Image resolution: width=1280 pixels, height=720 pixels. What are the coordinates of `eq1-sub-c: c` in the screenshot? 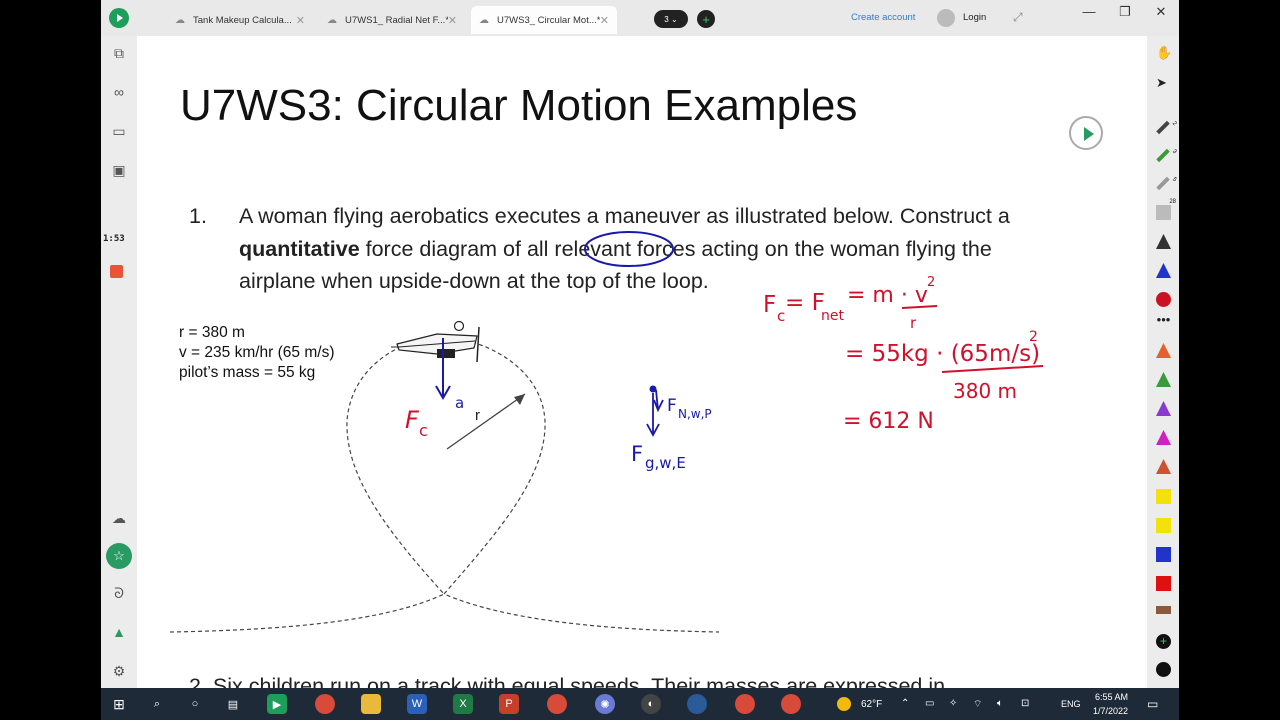 It's located at (781, 316).